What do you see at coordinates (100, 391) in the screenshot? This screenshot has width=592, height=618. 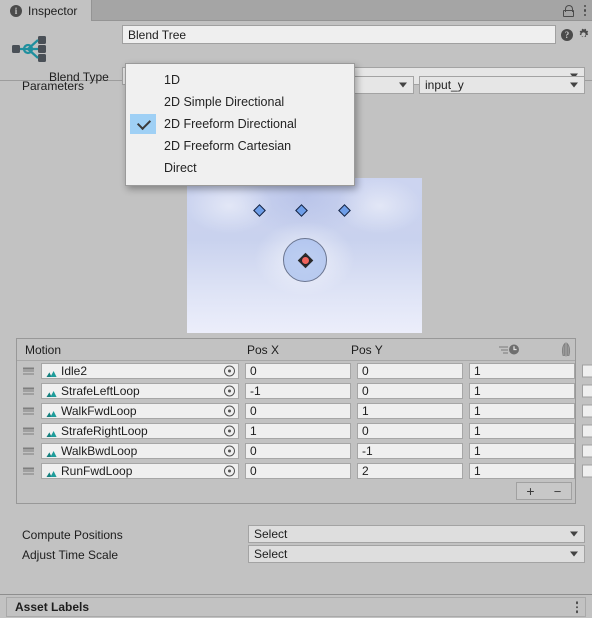 I see `motion-name: StrafeLeftLoop` at bounding box center [100, 391].